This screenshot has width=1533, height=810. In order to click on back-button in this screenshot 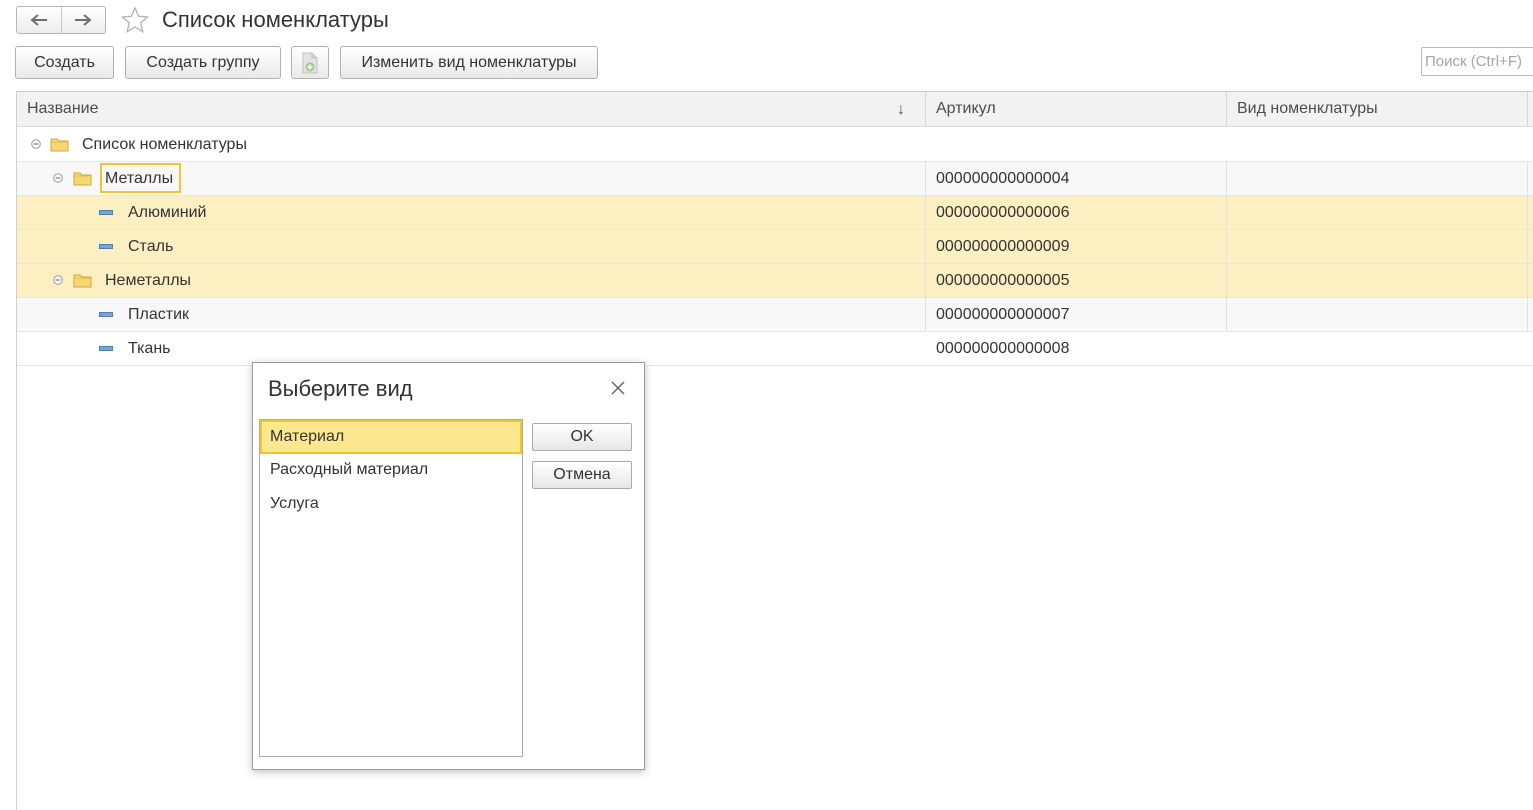, I will do `click(39, 20)`.